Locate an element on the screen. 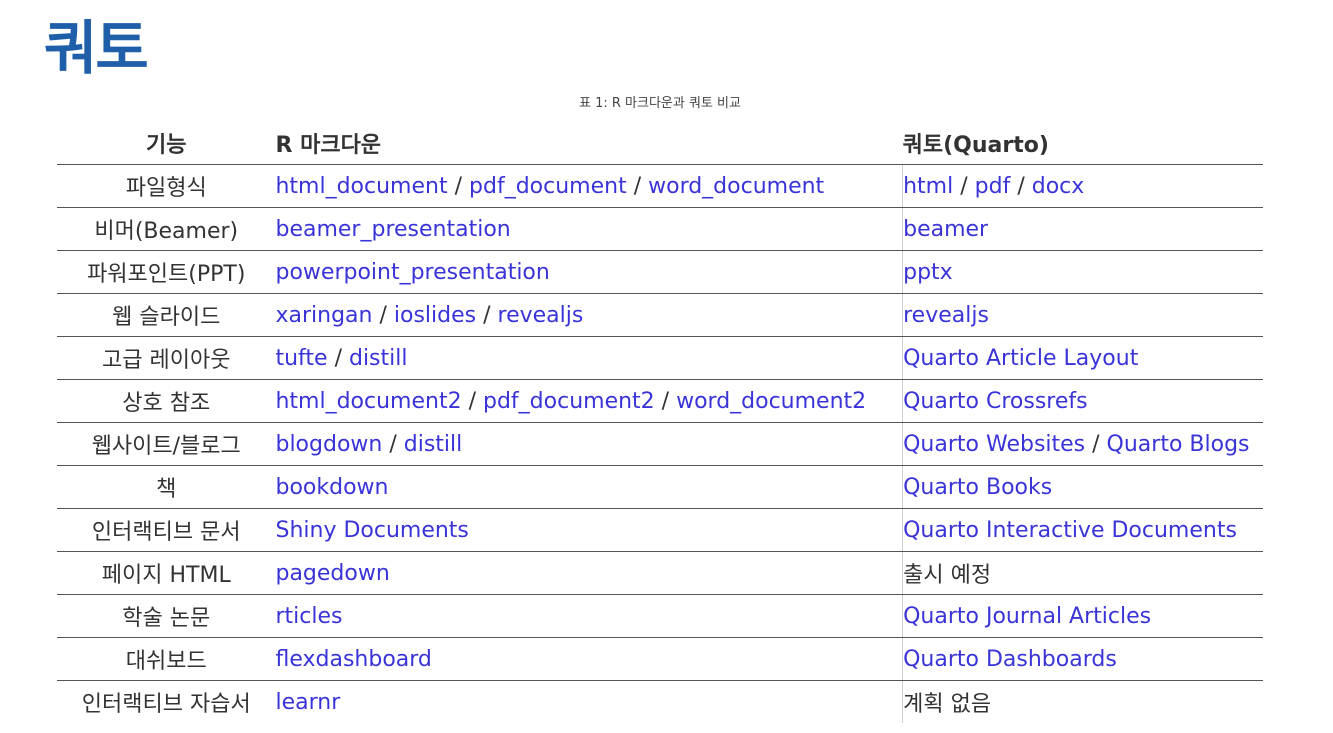  table-row: 파워포인트(PPT) powerpoint_presentation pptx is located at coordinates (660, 272).